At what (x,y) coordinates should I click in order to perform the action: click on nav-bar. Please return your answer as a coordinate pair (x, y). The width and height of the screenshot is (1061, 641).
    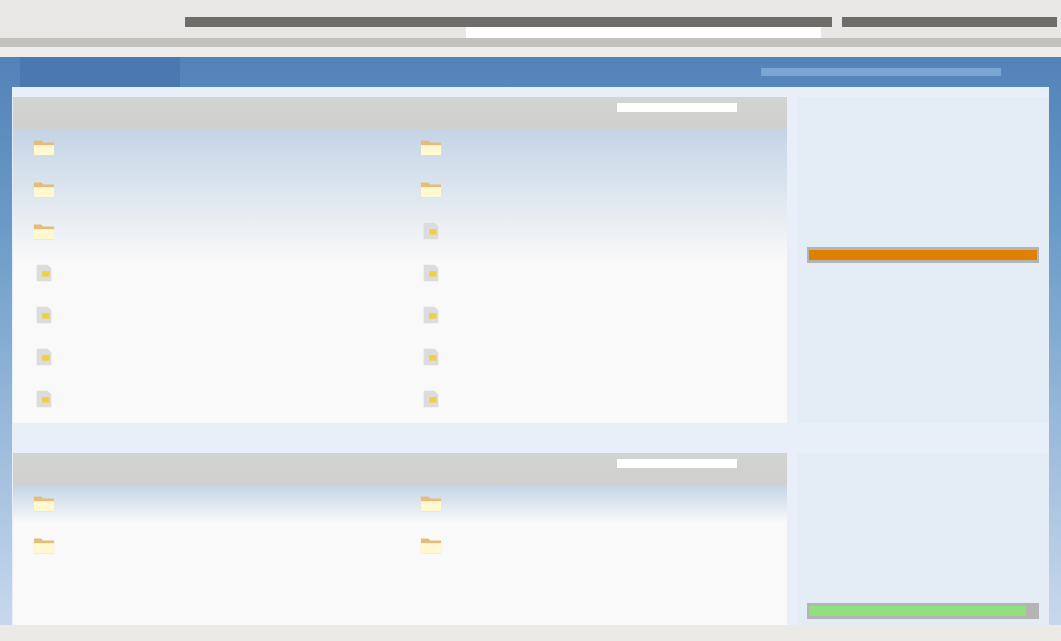
    Looking at the image, I should click on (881, 72).